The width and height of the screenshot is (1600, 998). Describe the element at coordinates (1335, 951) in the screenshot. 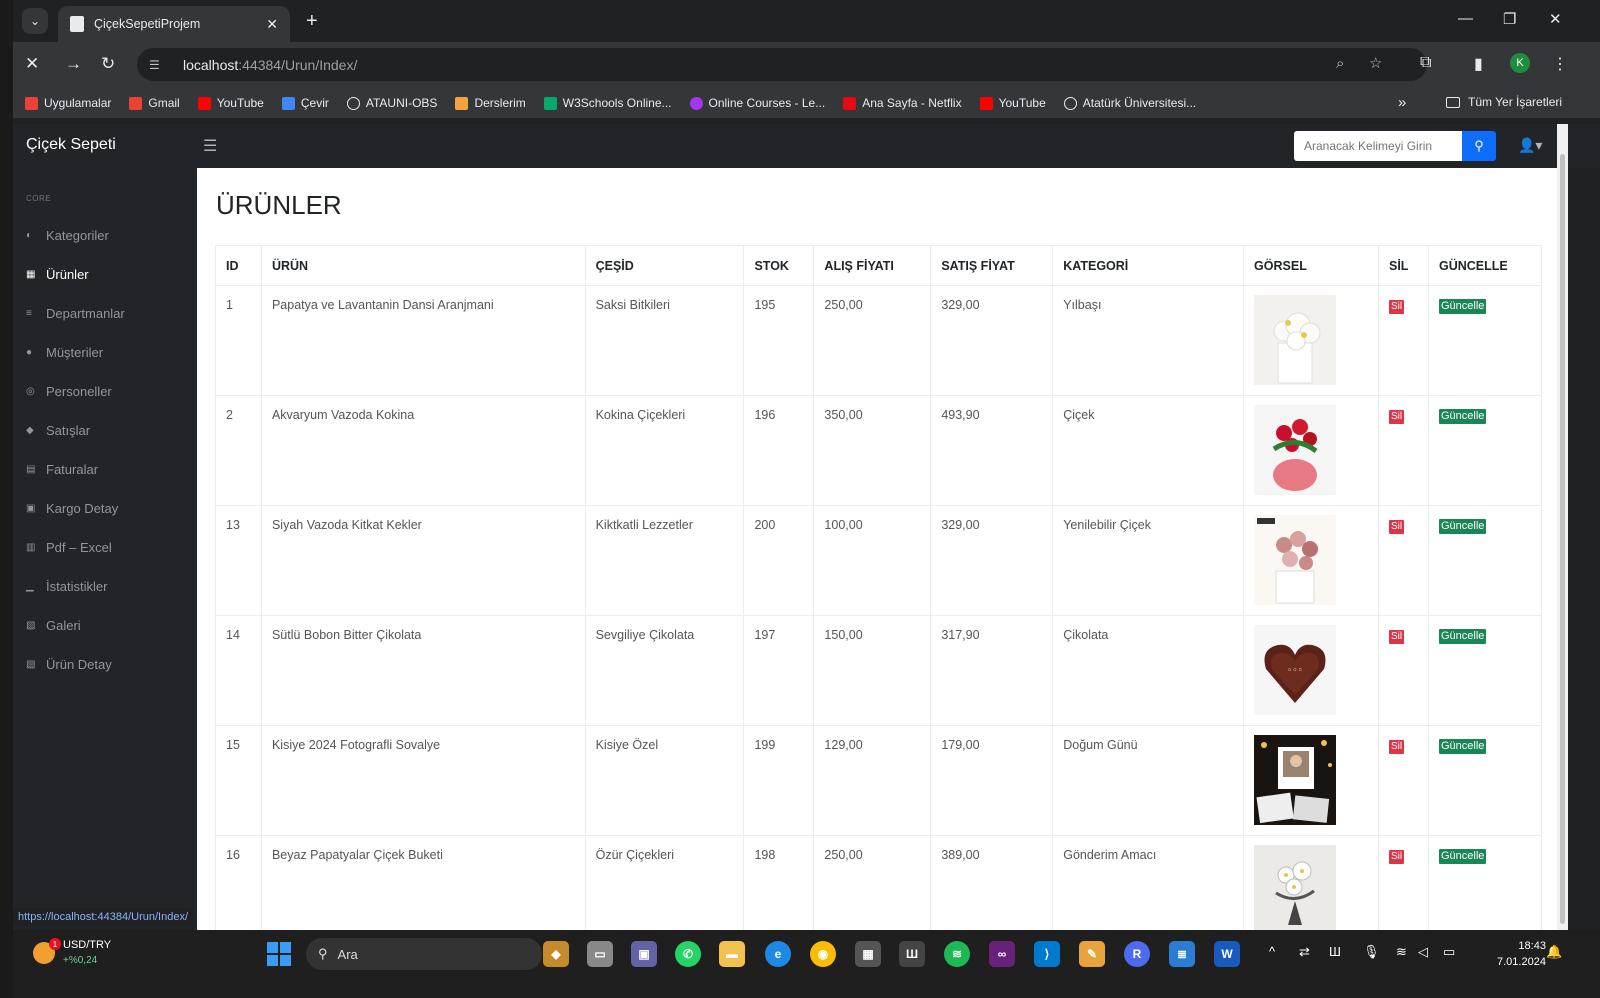

I see `tray-app-icon: Ш` at that location.